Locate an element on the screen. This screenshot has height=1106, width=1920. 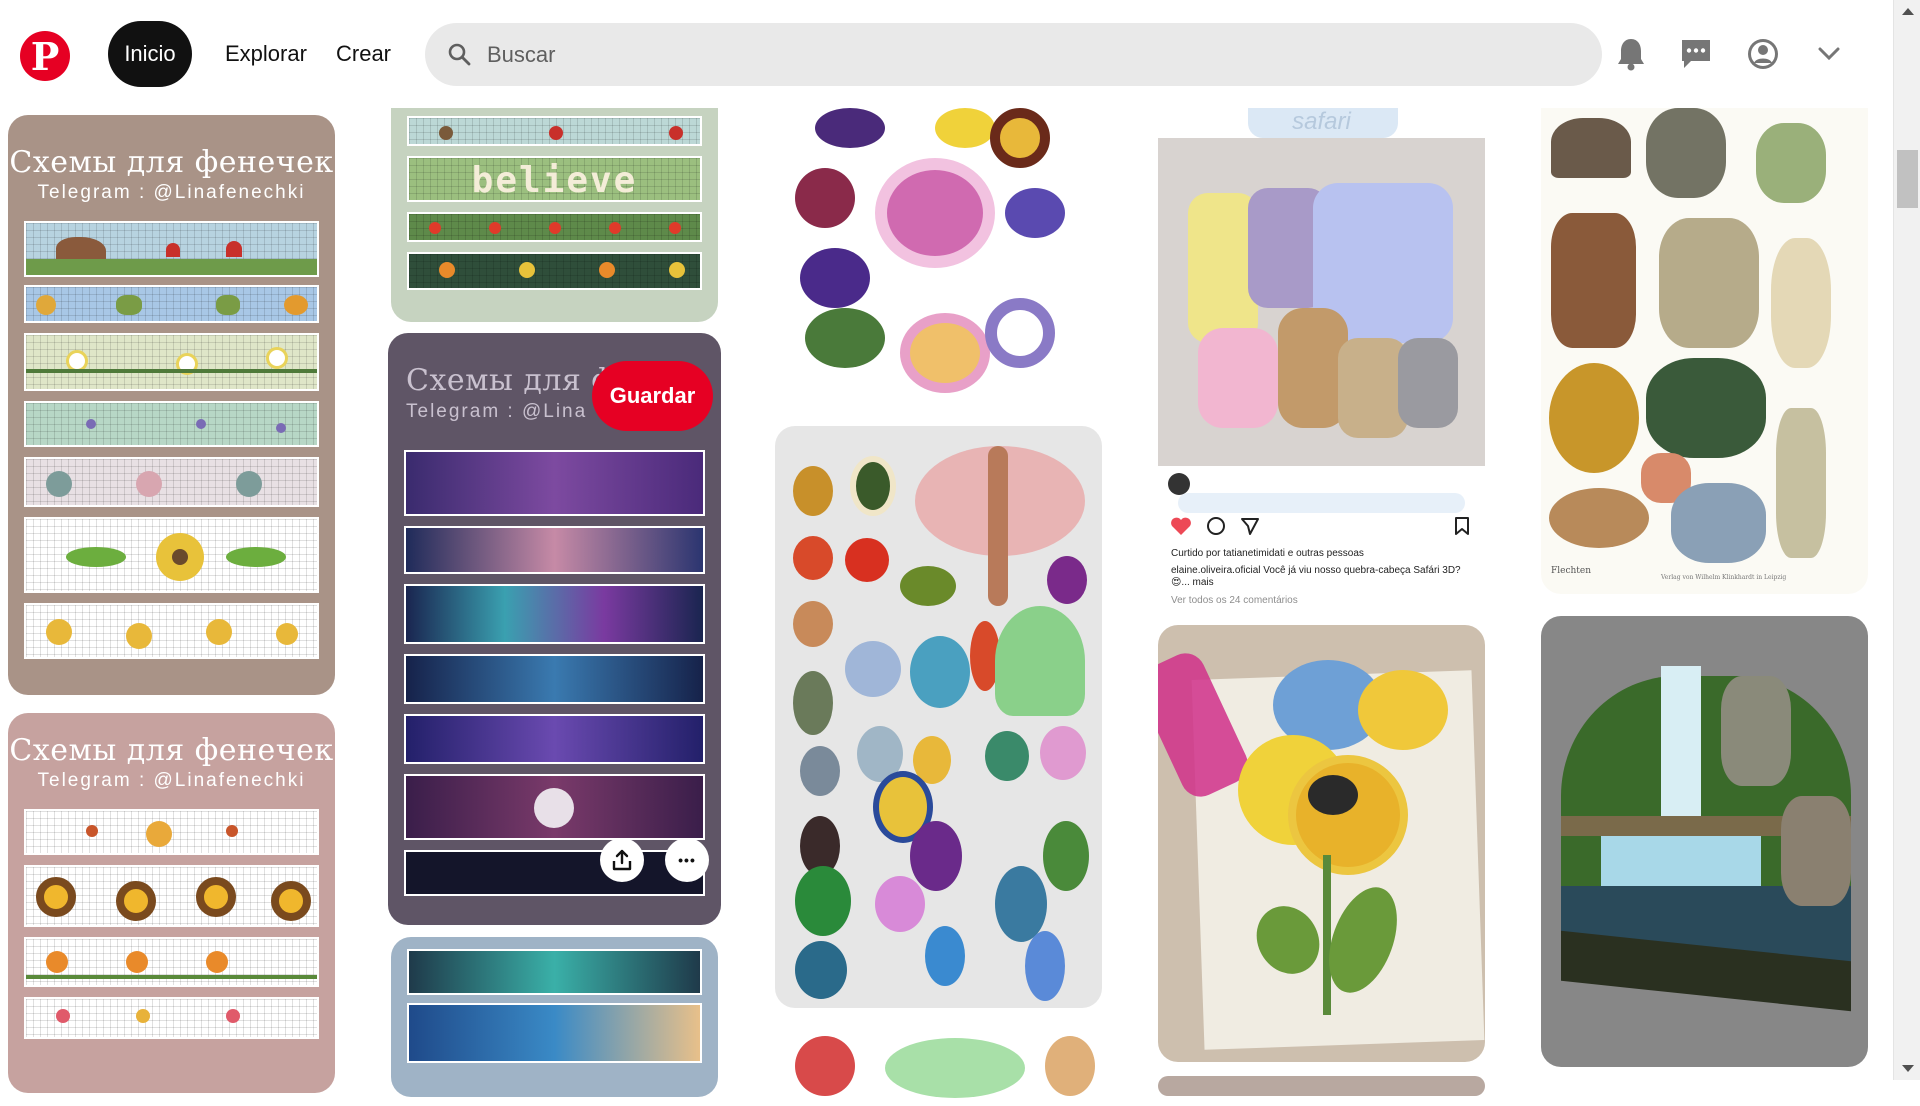
chevron-down-icon is located at coordinates (1829, 54).